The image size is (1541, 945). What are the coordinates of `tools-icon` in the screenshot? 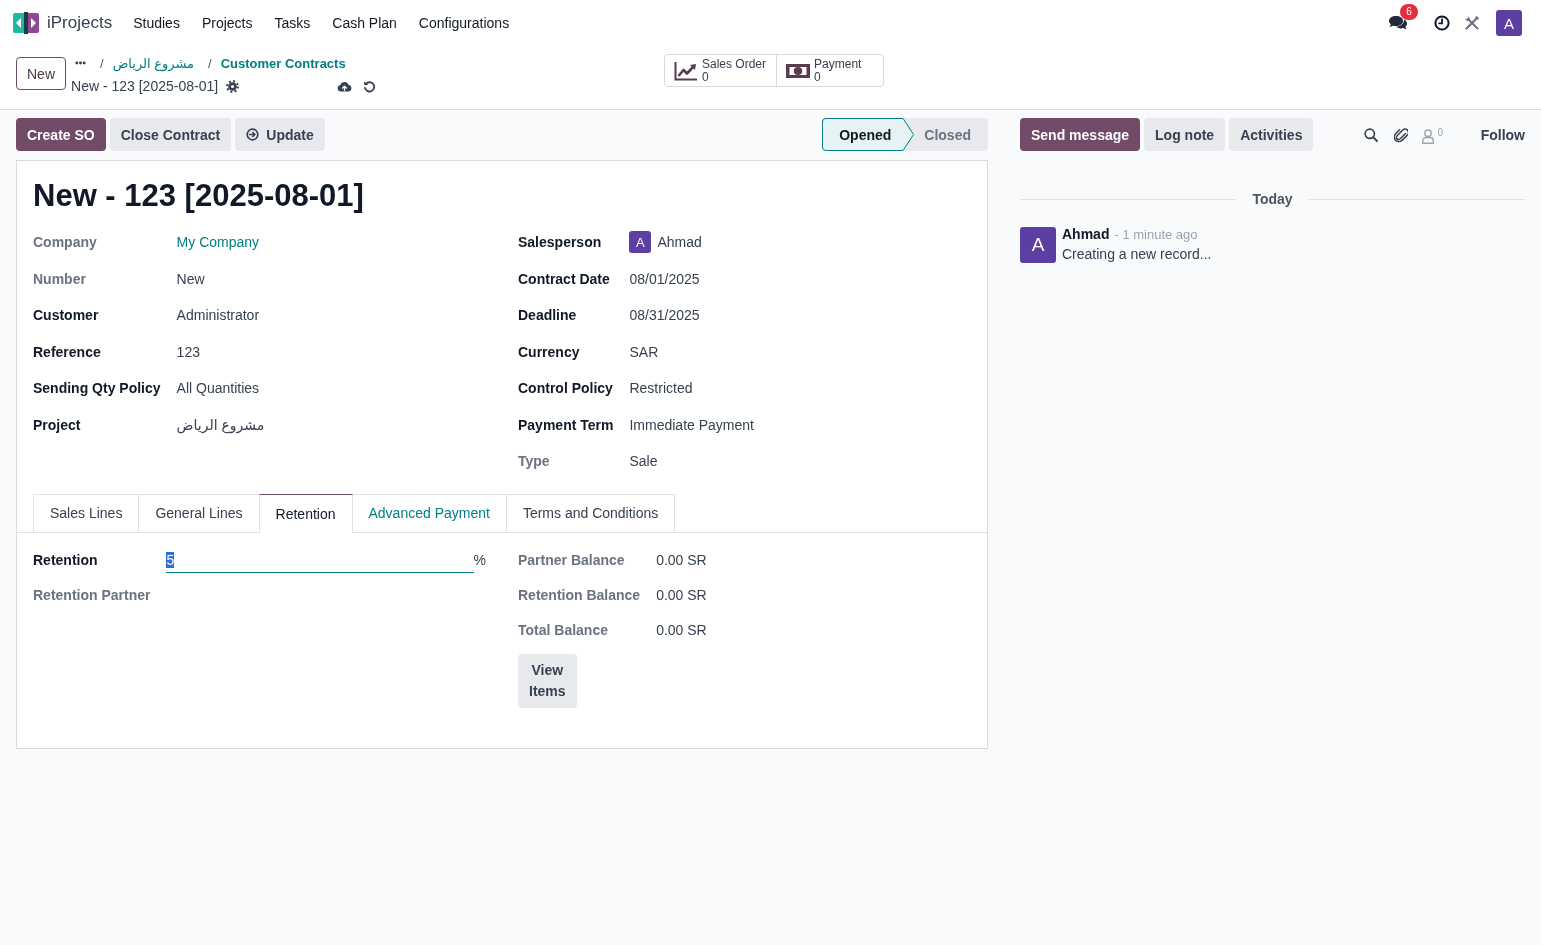 It's located at (1472, 23).